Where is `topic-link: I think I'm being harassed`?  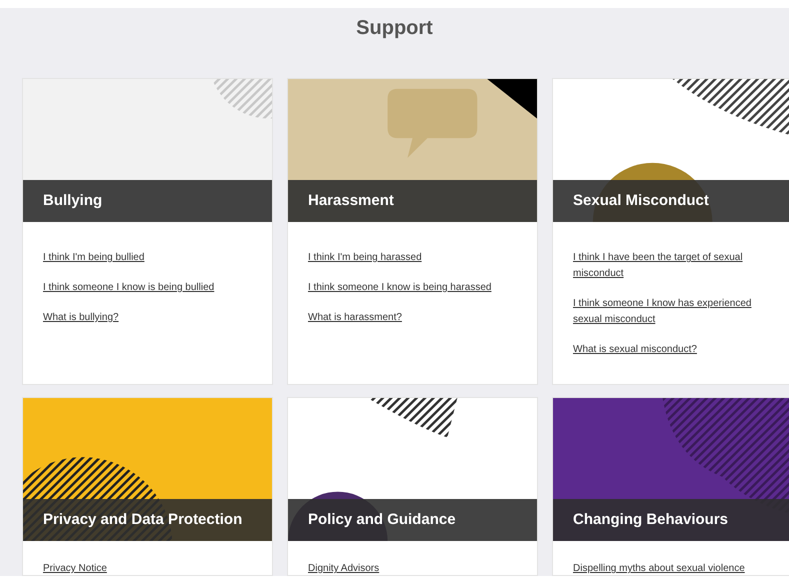 topic-link: I think I'm being harassed is located at coordinates (412, 258).